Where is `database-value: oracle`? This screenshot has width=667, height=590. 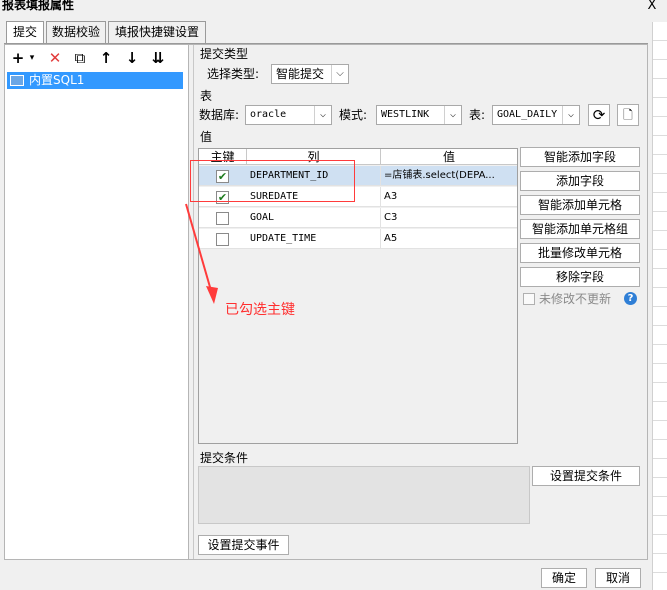
database-value: oracle is located at coordinates (268, 114).